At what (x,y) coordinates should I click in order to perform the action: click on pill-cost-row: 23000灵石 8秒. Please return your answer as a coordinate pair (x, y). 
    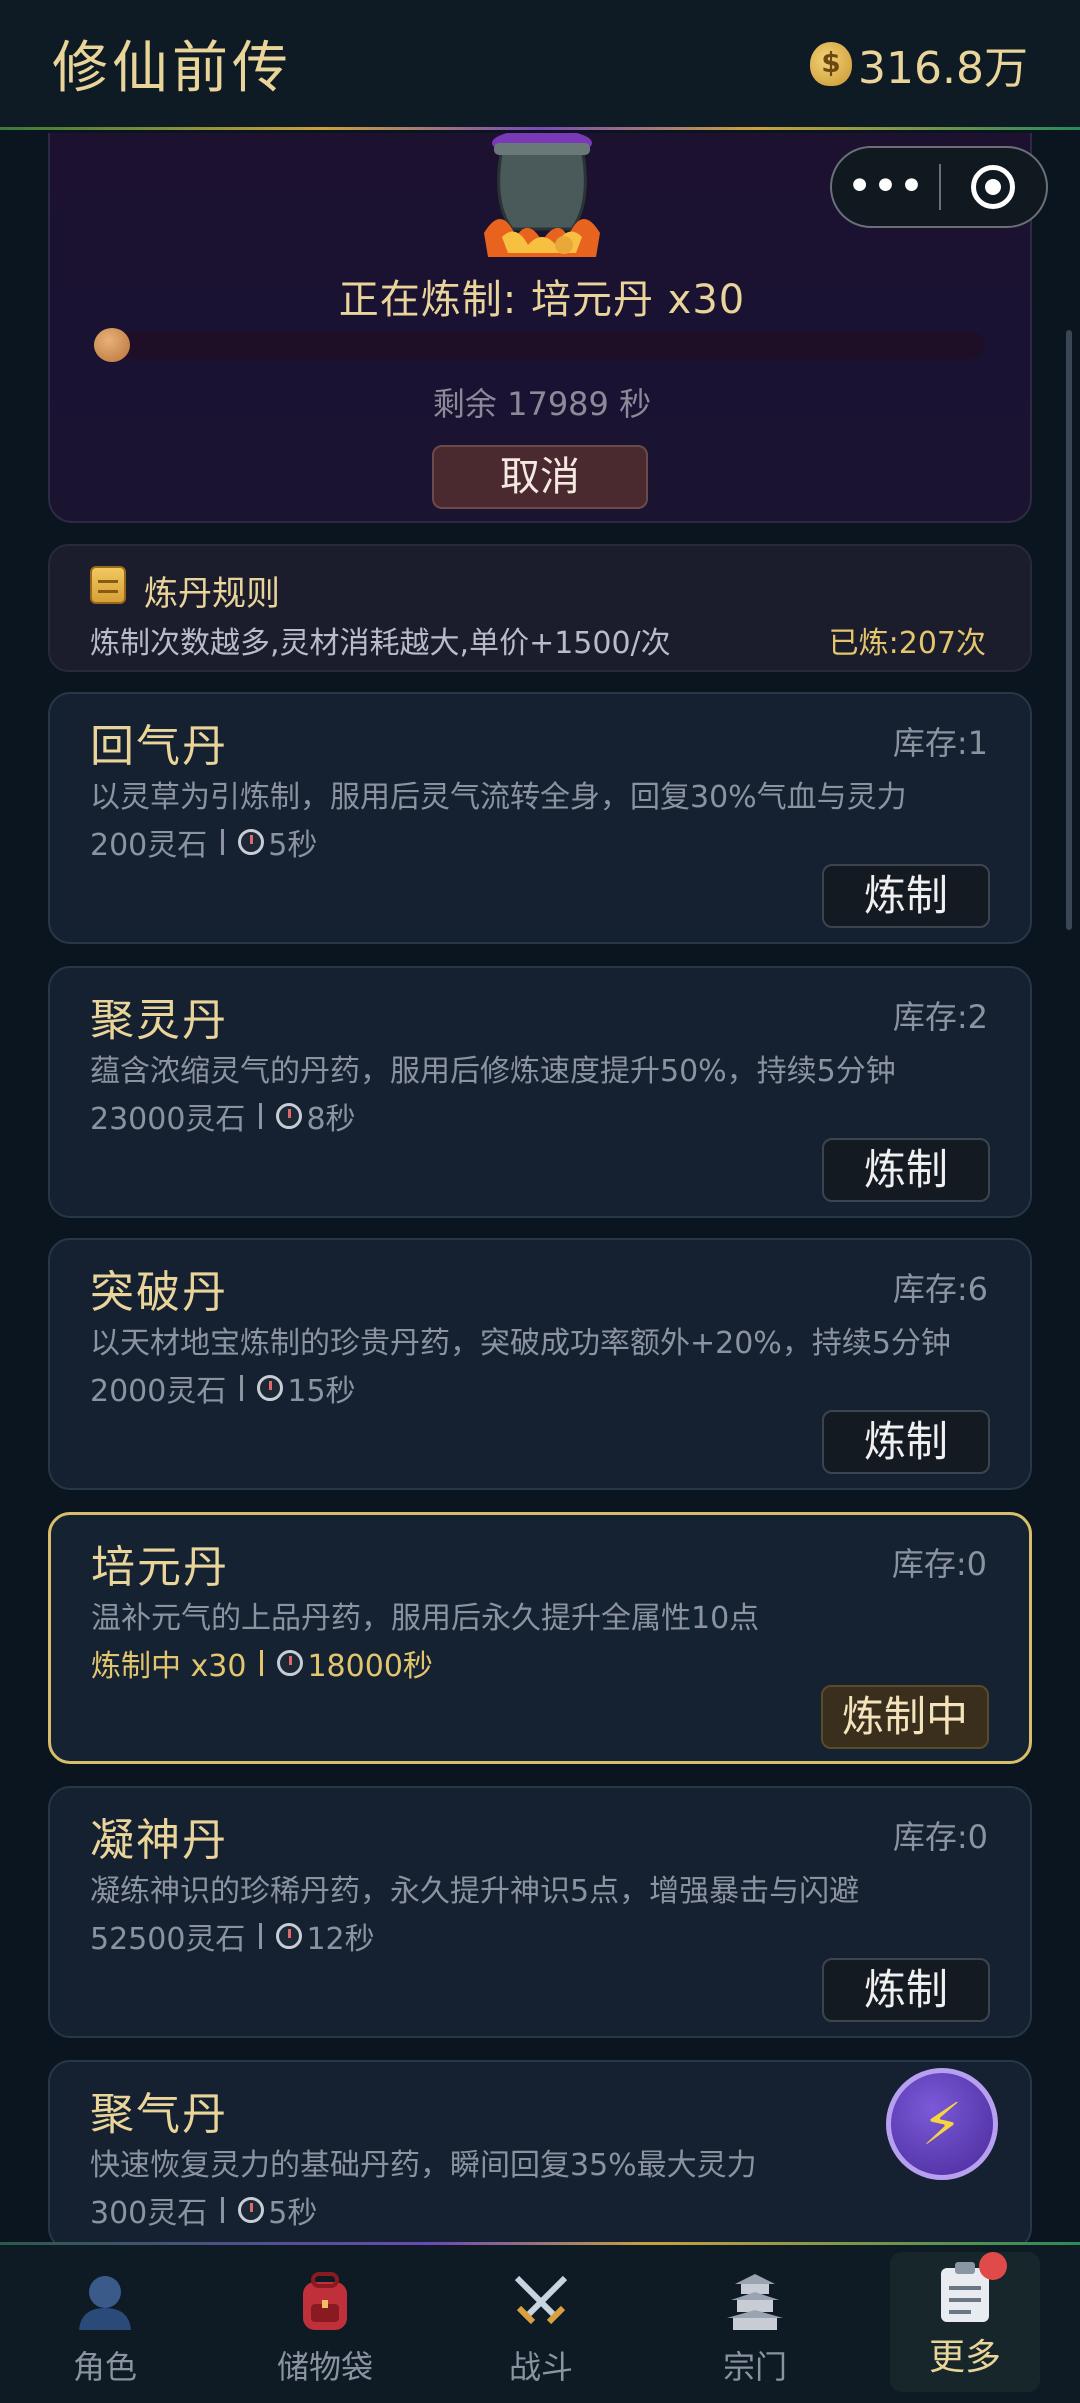
    Looking at the image, I should click on (223, 1116).